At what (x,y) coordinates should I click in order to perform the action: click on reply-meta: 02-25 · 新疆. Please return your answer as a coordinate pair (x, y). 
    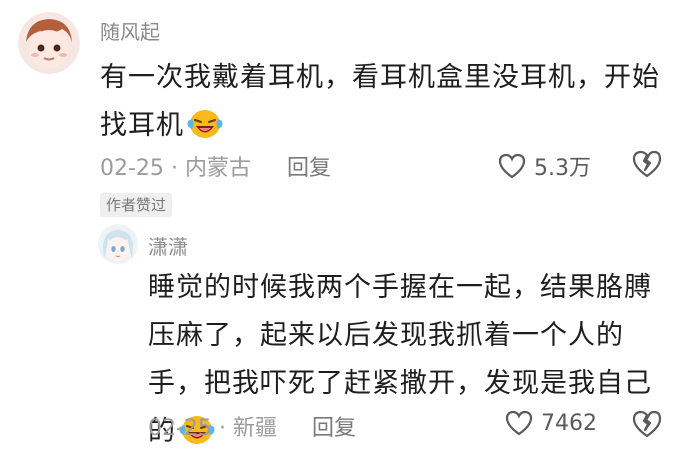
    Looking at the image, I should click on (212, 426).